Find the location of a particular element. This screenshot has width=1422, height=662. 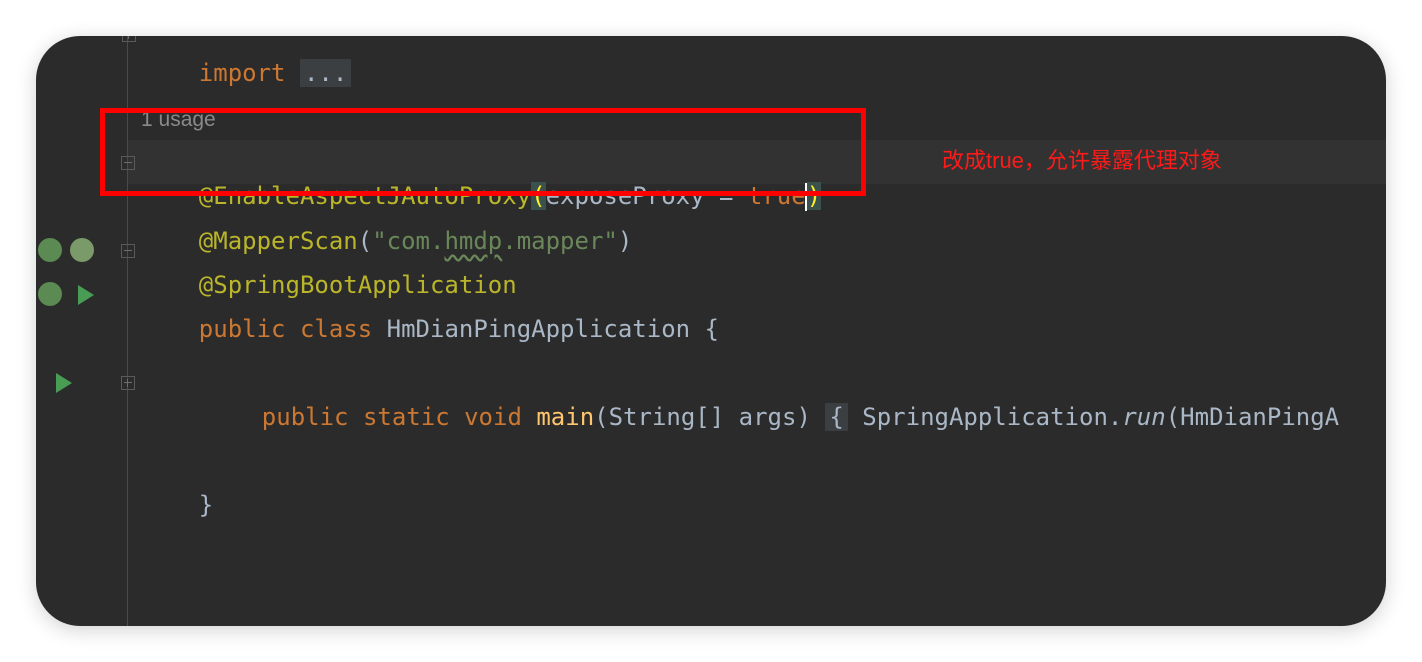

main-public-keyword: public is located at coordinates (305, 417).